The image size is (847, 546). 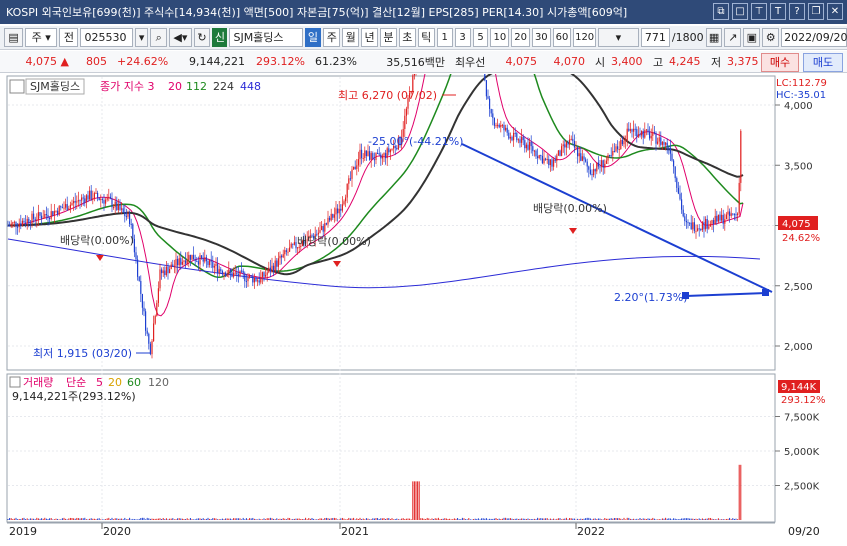 What do you see at coordinates (740, 11) in the screenshot?
I see `maximize-icon: □` at bounding box center [740, 11].